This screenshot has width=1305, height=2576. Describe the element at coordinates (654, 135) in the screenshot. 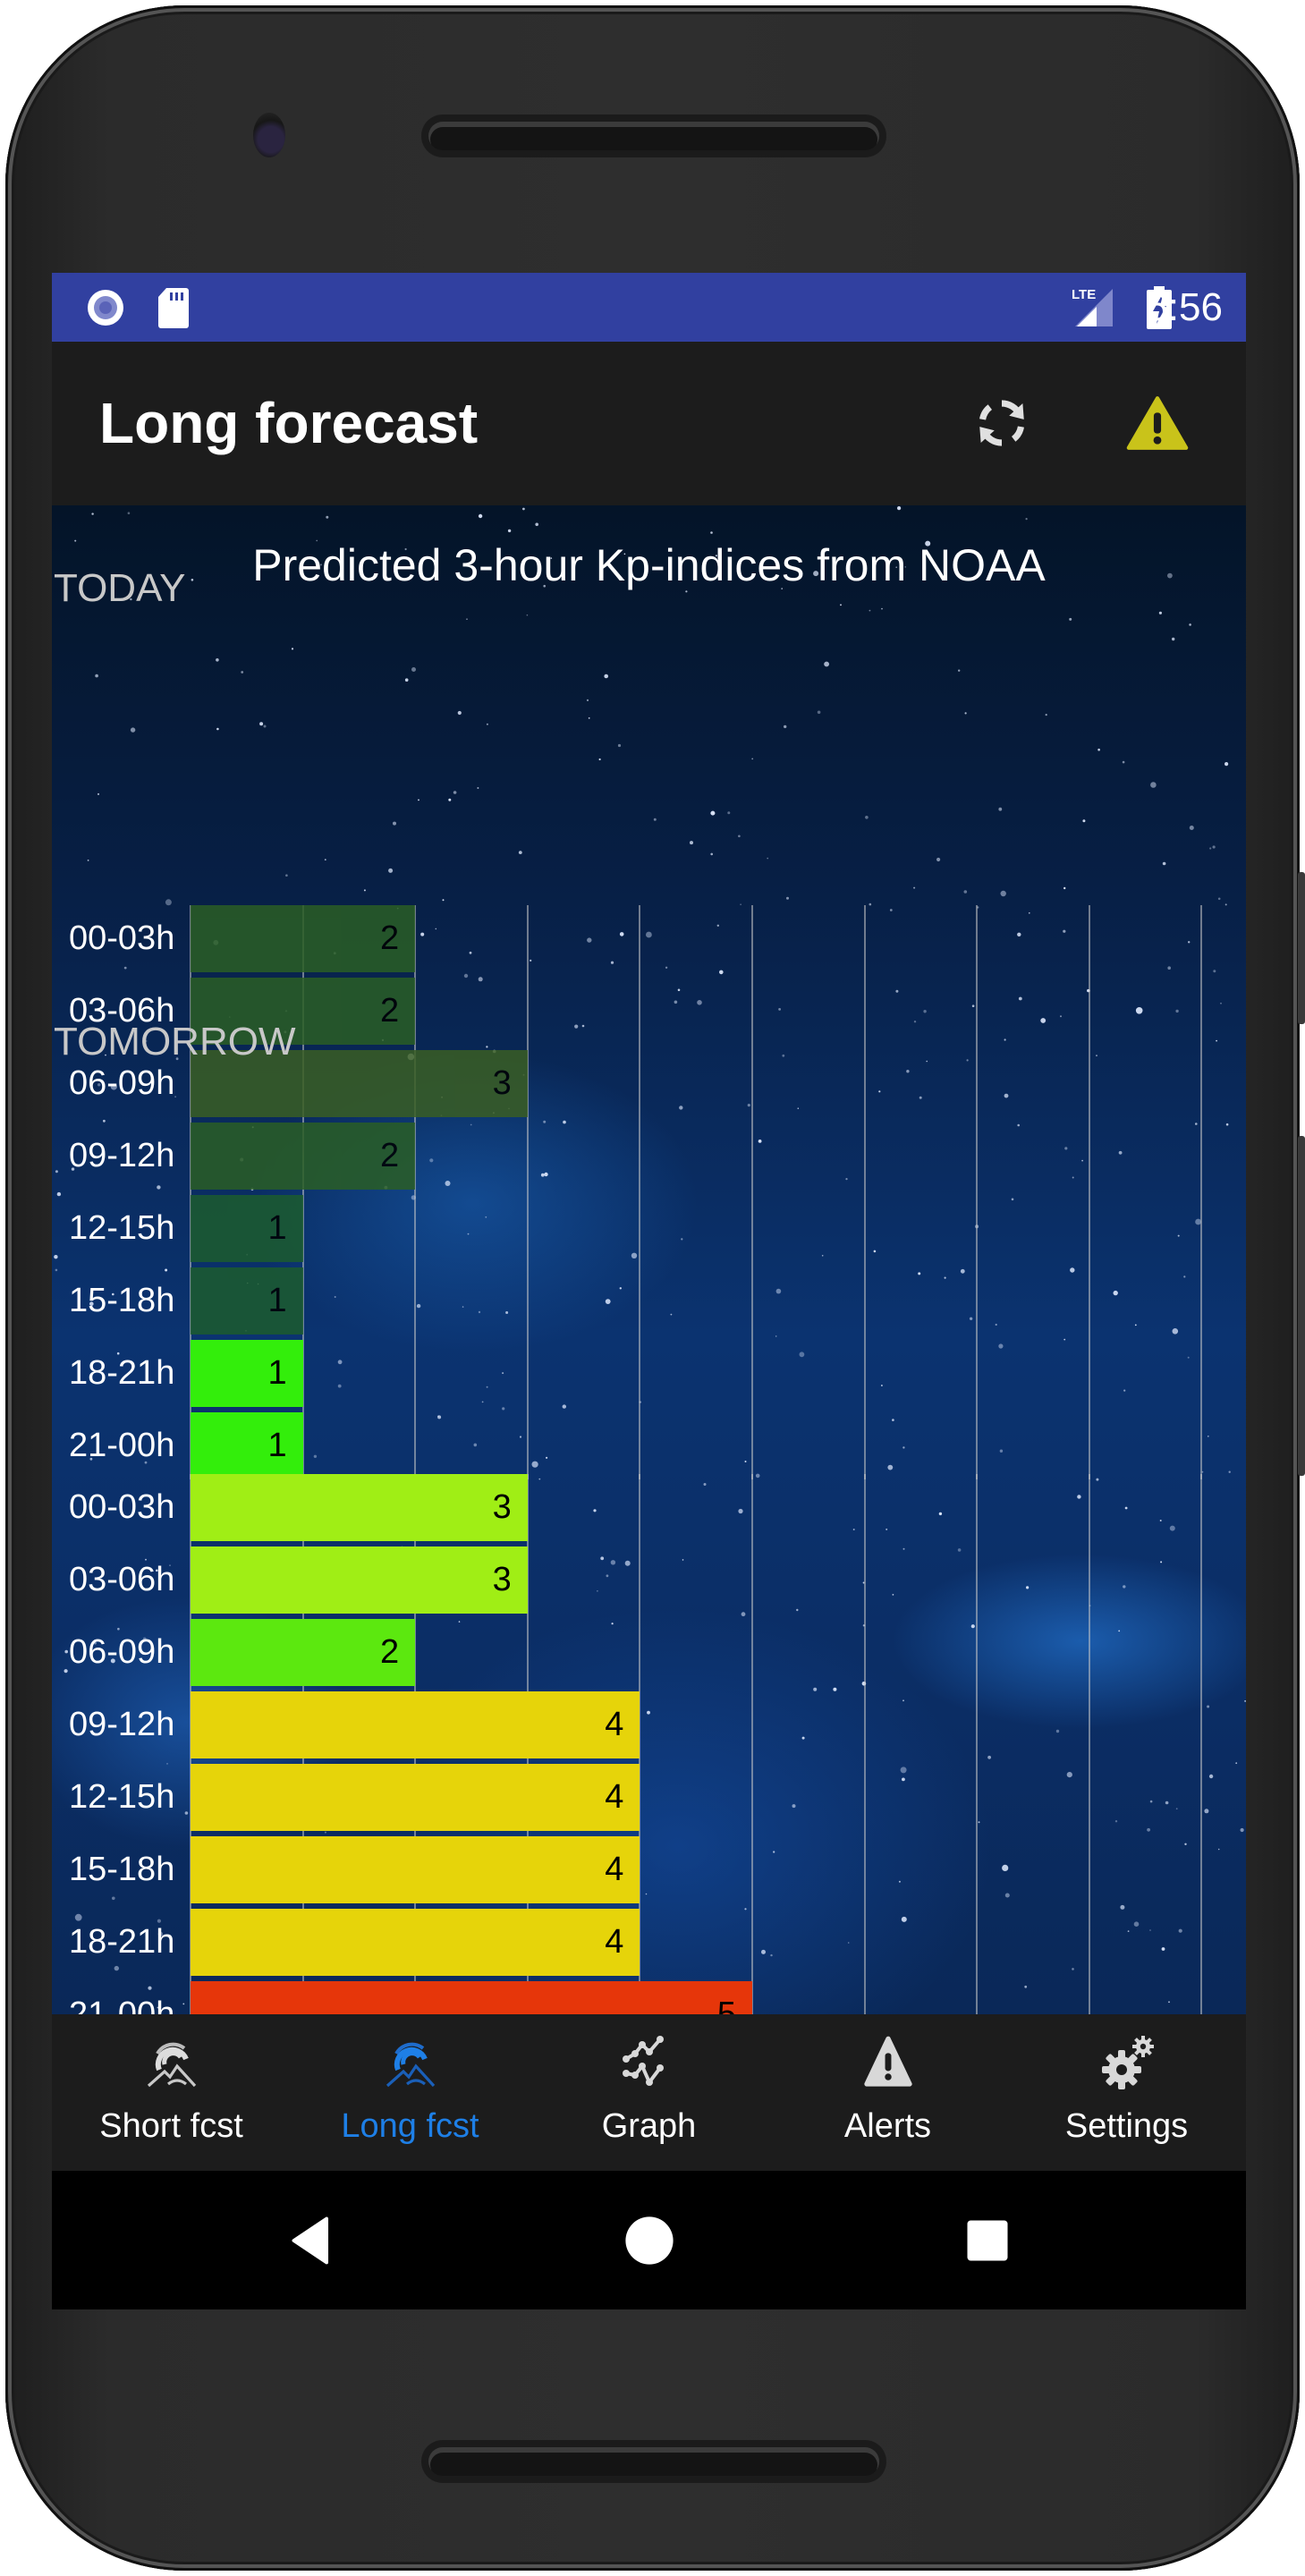

I see `earpiece-speaker` at that location.